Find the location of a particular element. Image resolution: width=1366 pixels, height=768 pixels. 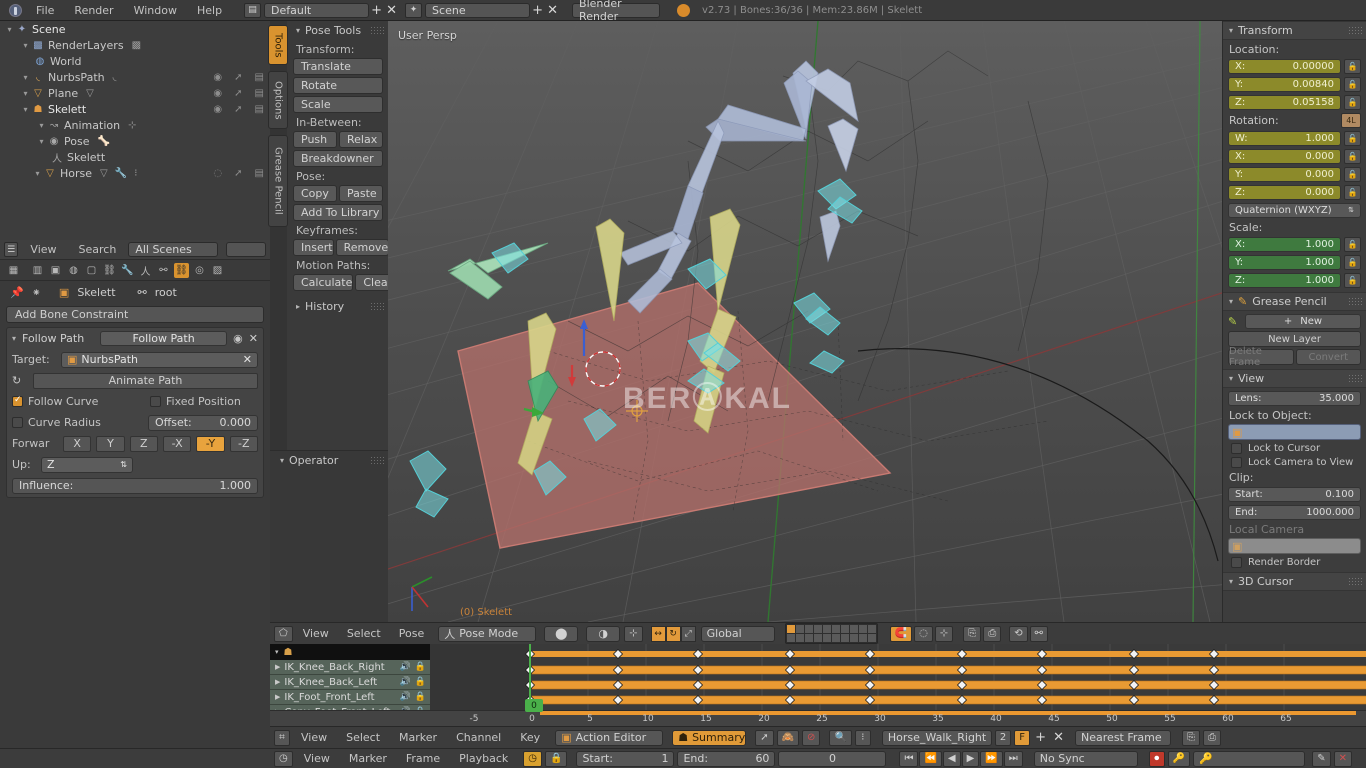

bone-options-icon: ⚯ is located at coordinates (1038, 633).